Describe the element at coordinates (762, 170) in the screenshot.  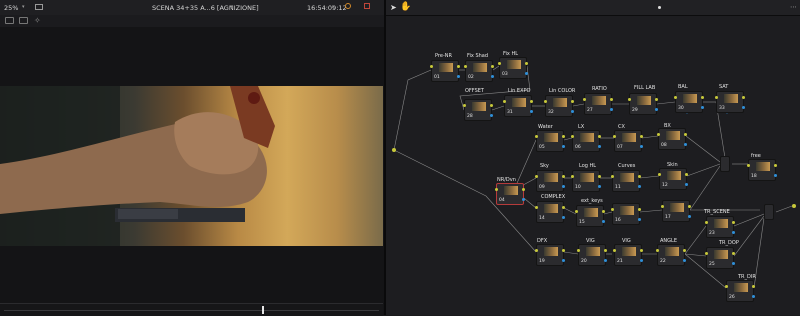
I see `node-free: 18` at that location.